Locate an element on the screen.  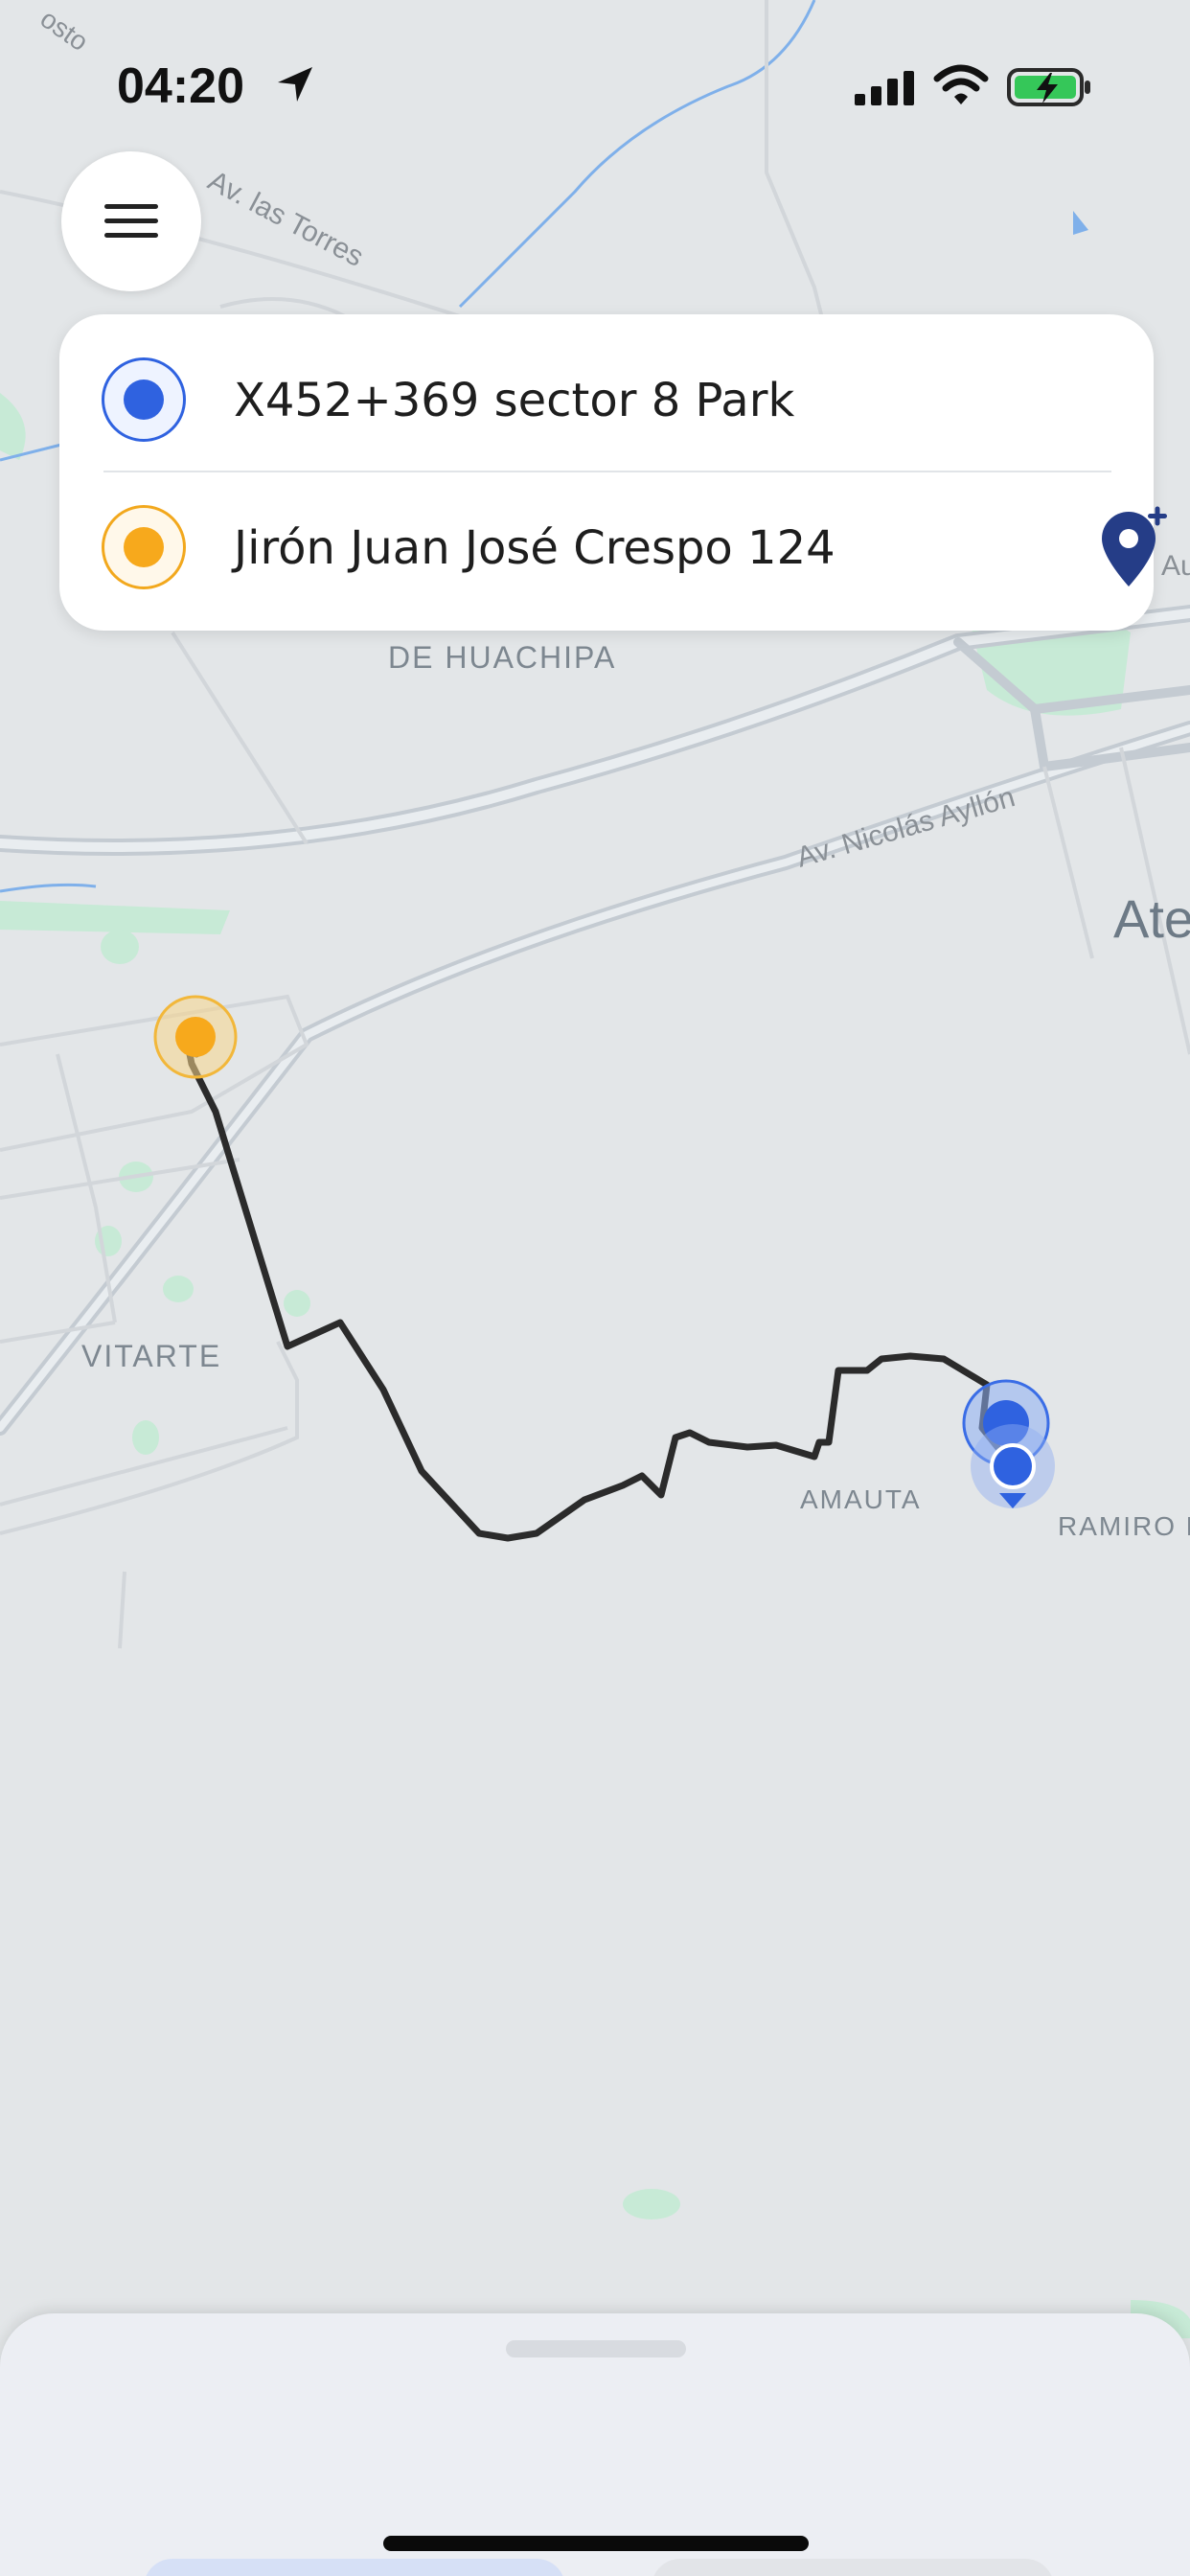
cellular-signal-icon is located at coordinates (885, 88).